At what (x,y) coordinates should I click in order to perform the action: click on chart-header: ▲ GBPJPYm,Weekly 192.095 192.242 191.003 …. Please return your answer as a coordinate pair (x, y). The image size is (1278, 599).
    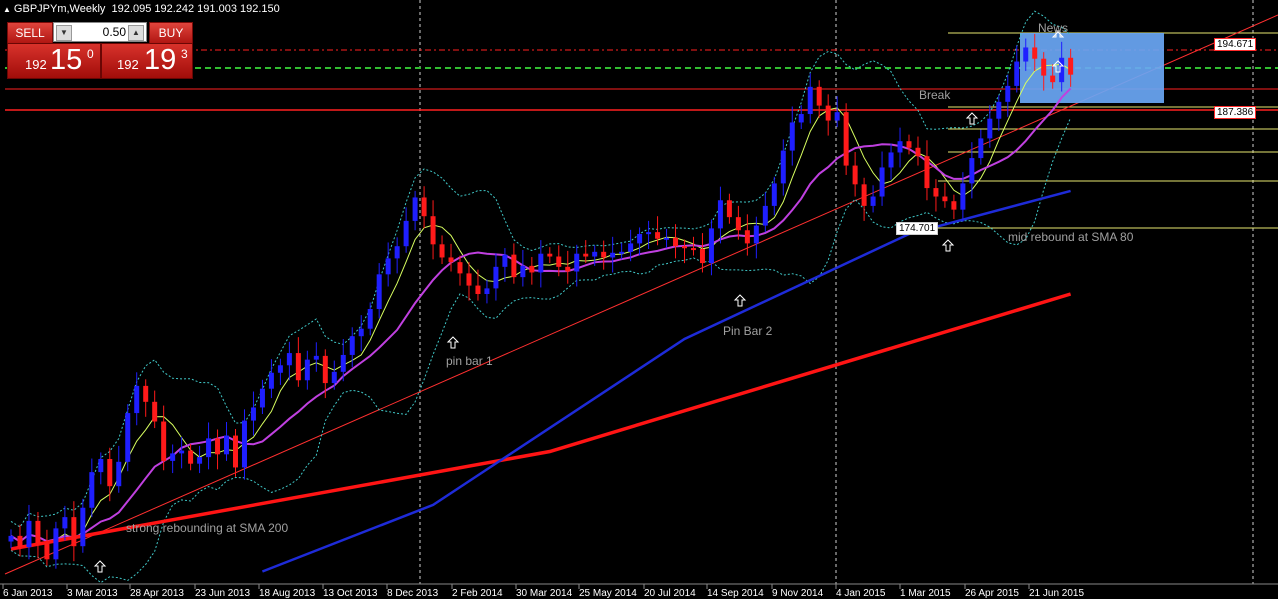
    Looking at the image, I should click on (141, 9).